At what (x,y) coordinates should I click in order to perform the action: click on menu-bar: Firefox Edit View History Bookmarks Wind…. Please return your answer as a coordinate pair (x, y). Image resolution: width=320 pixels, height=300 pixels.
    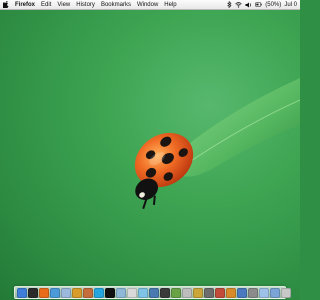
    Looking at the image, I should click on (150, 5).